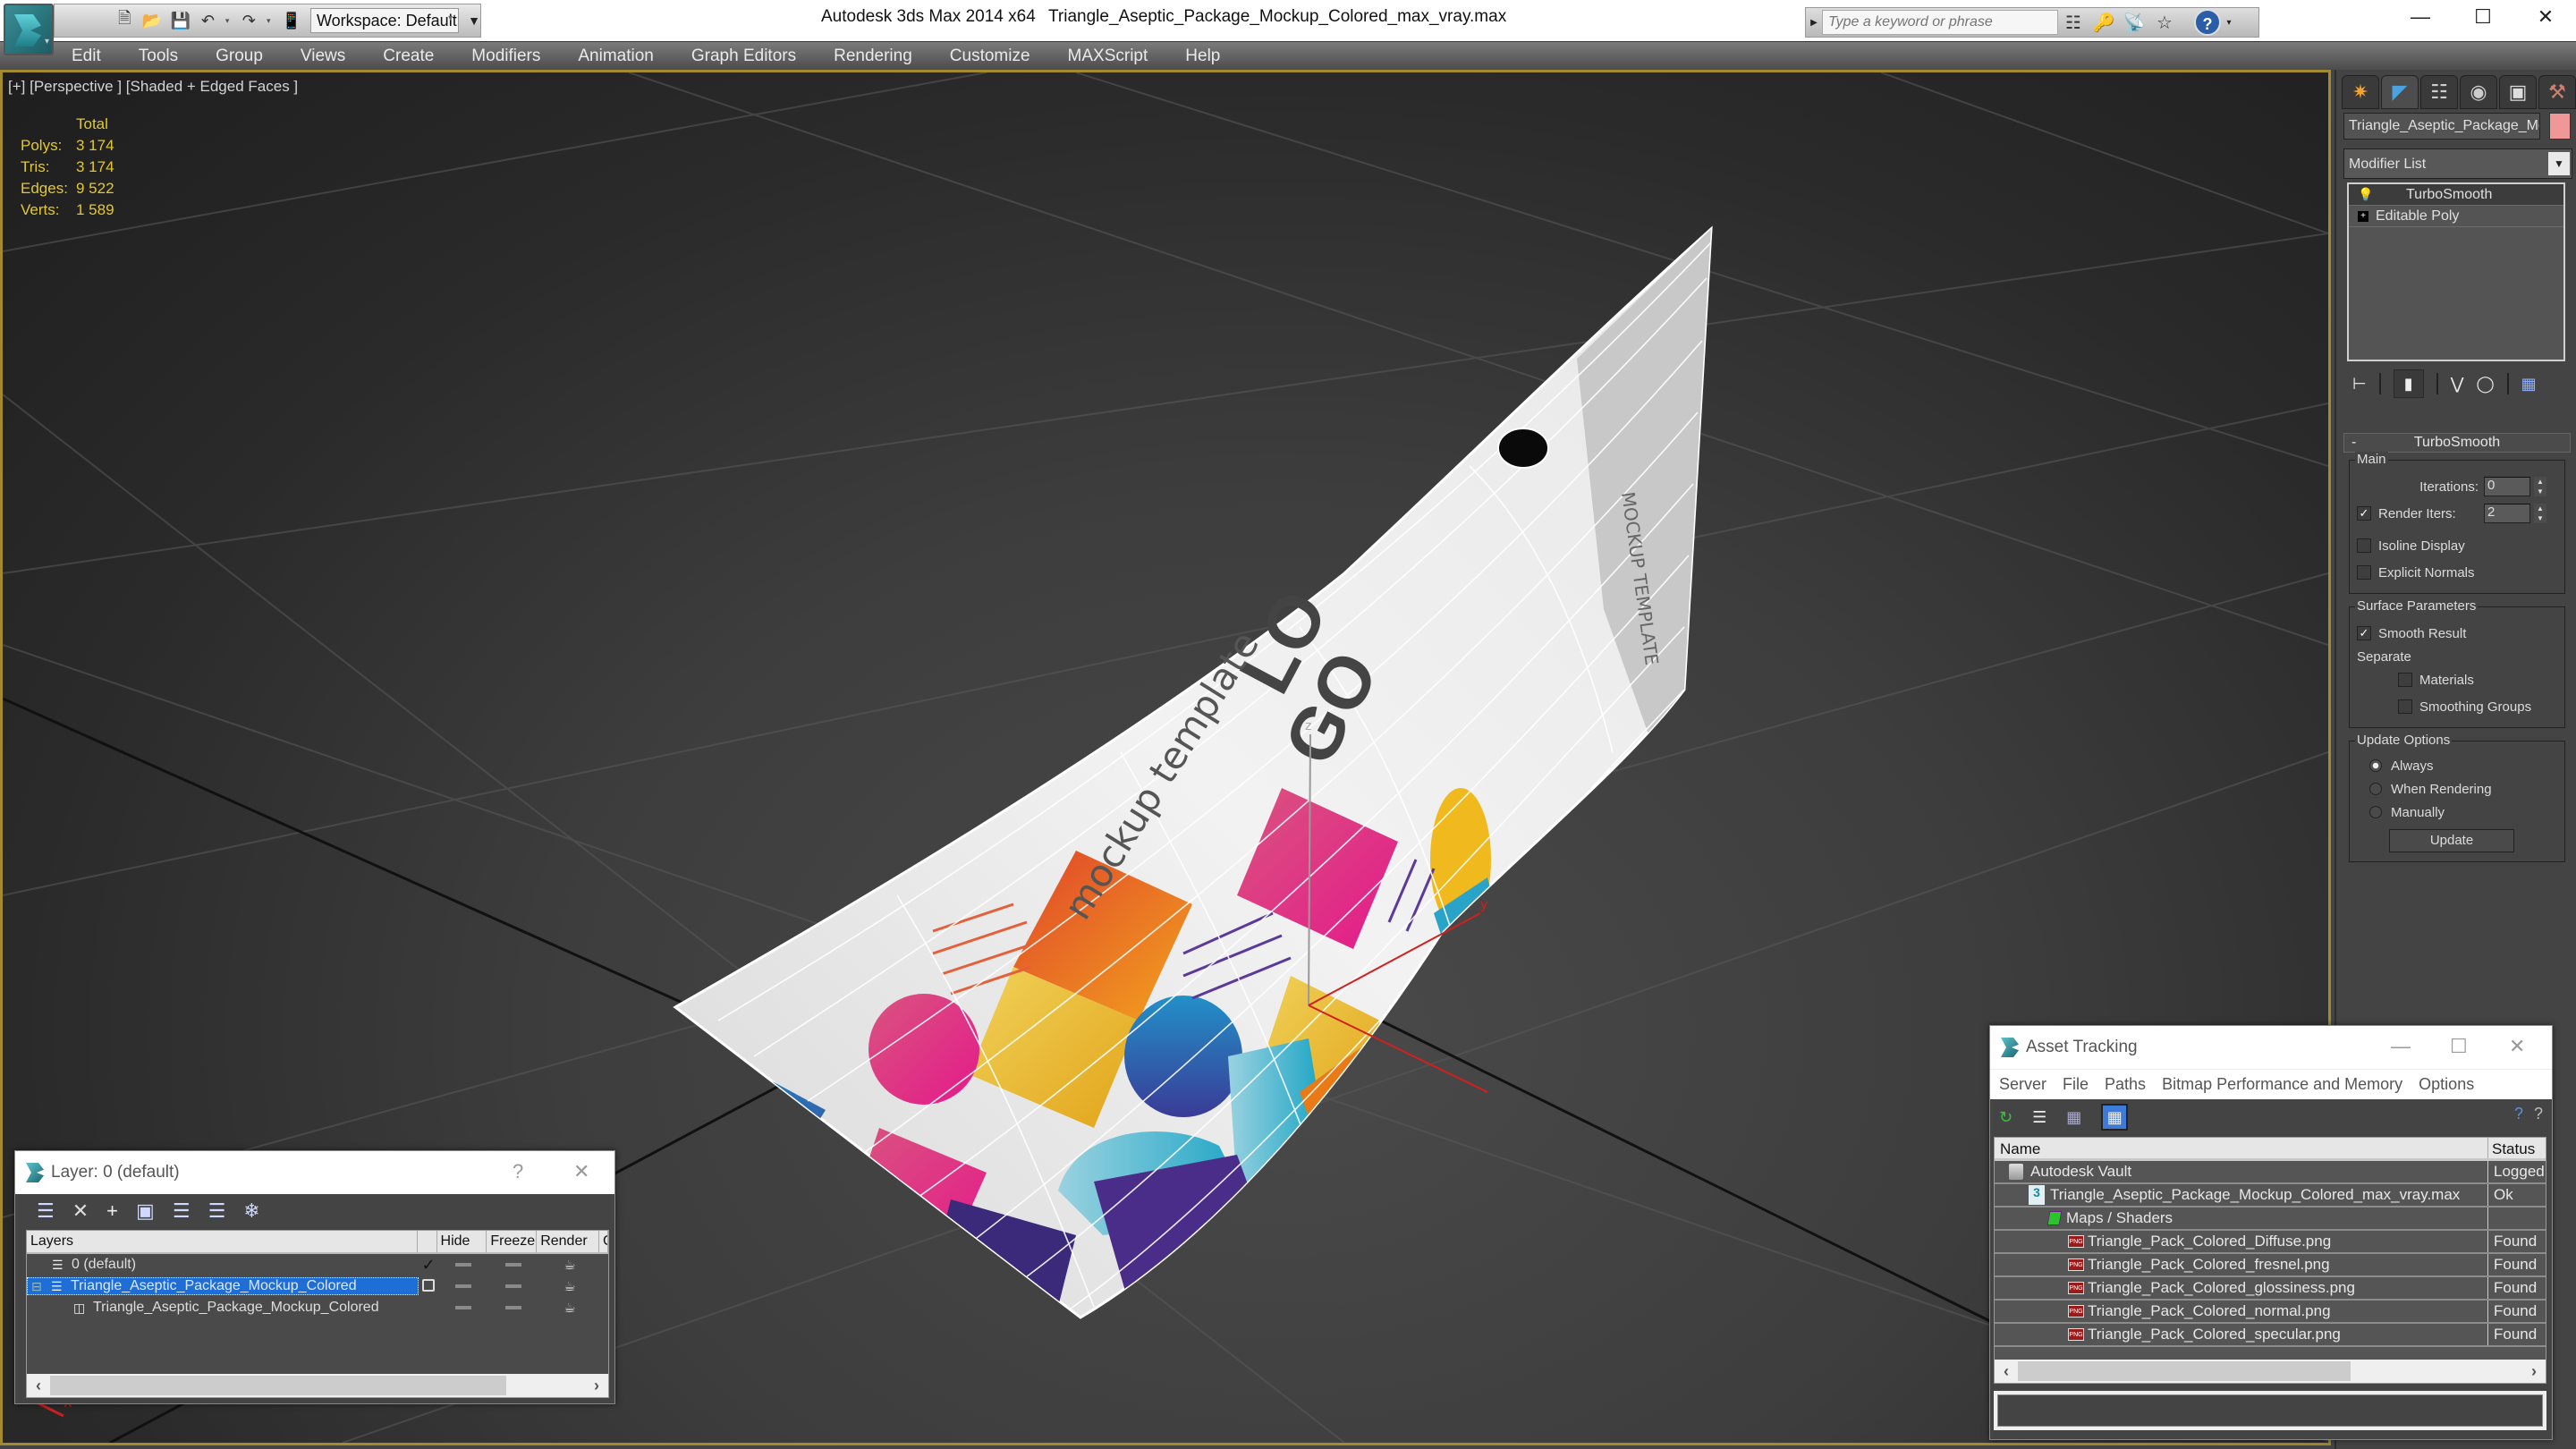 The width and height of the screenshot is (2576, 1449). What do you see at coordinates (428, 1265) in the screenshot?
I see `current-layer-checkmark-icon: ✓` at bounding box center [428, 1265].